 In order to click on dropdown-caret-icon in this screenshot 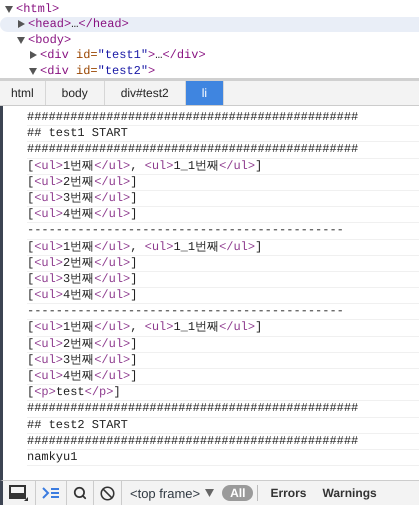, I will do `click(209, 493)`.